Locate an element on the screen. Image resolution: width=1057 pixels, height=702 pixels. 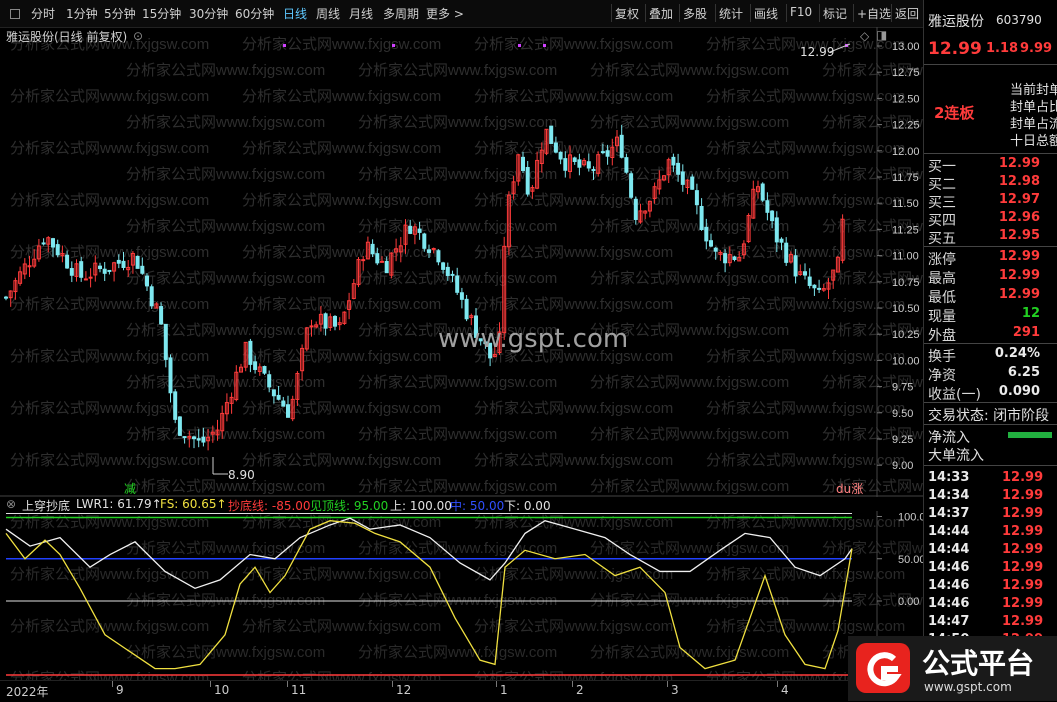
period-tab-2: 5分钟 is located at coordinates (120, 13).